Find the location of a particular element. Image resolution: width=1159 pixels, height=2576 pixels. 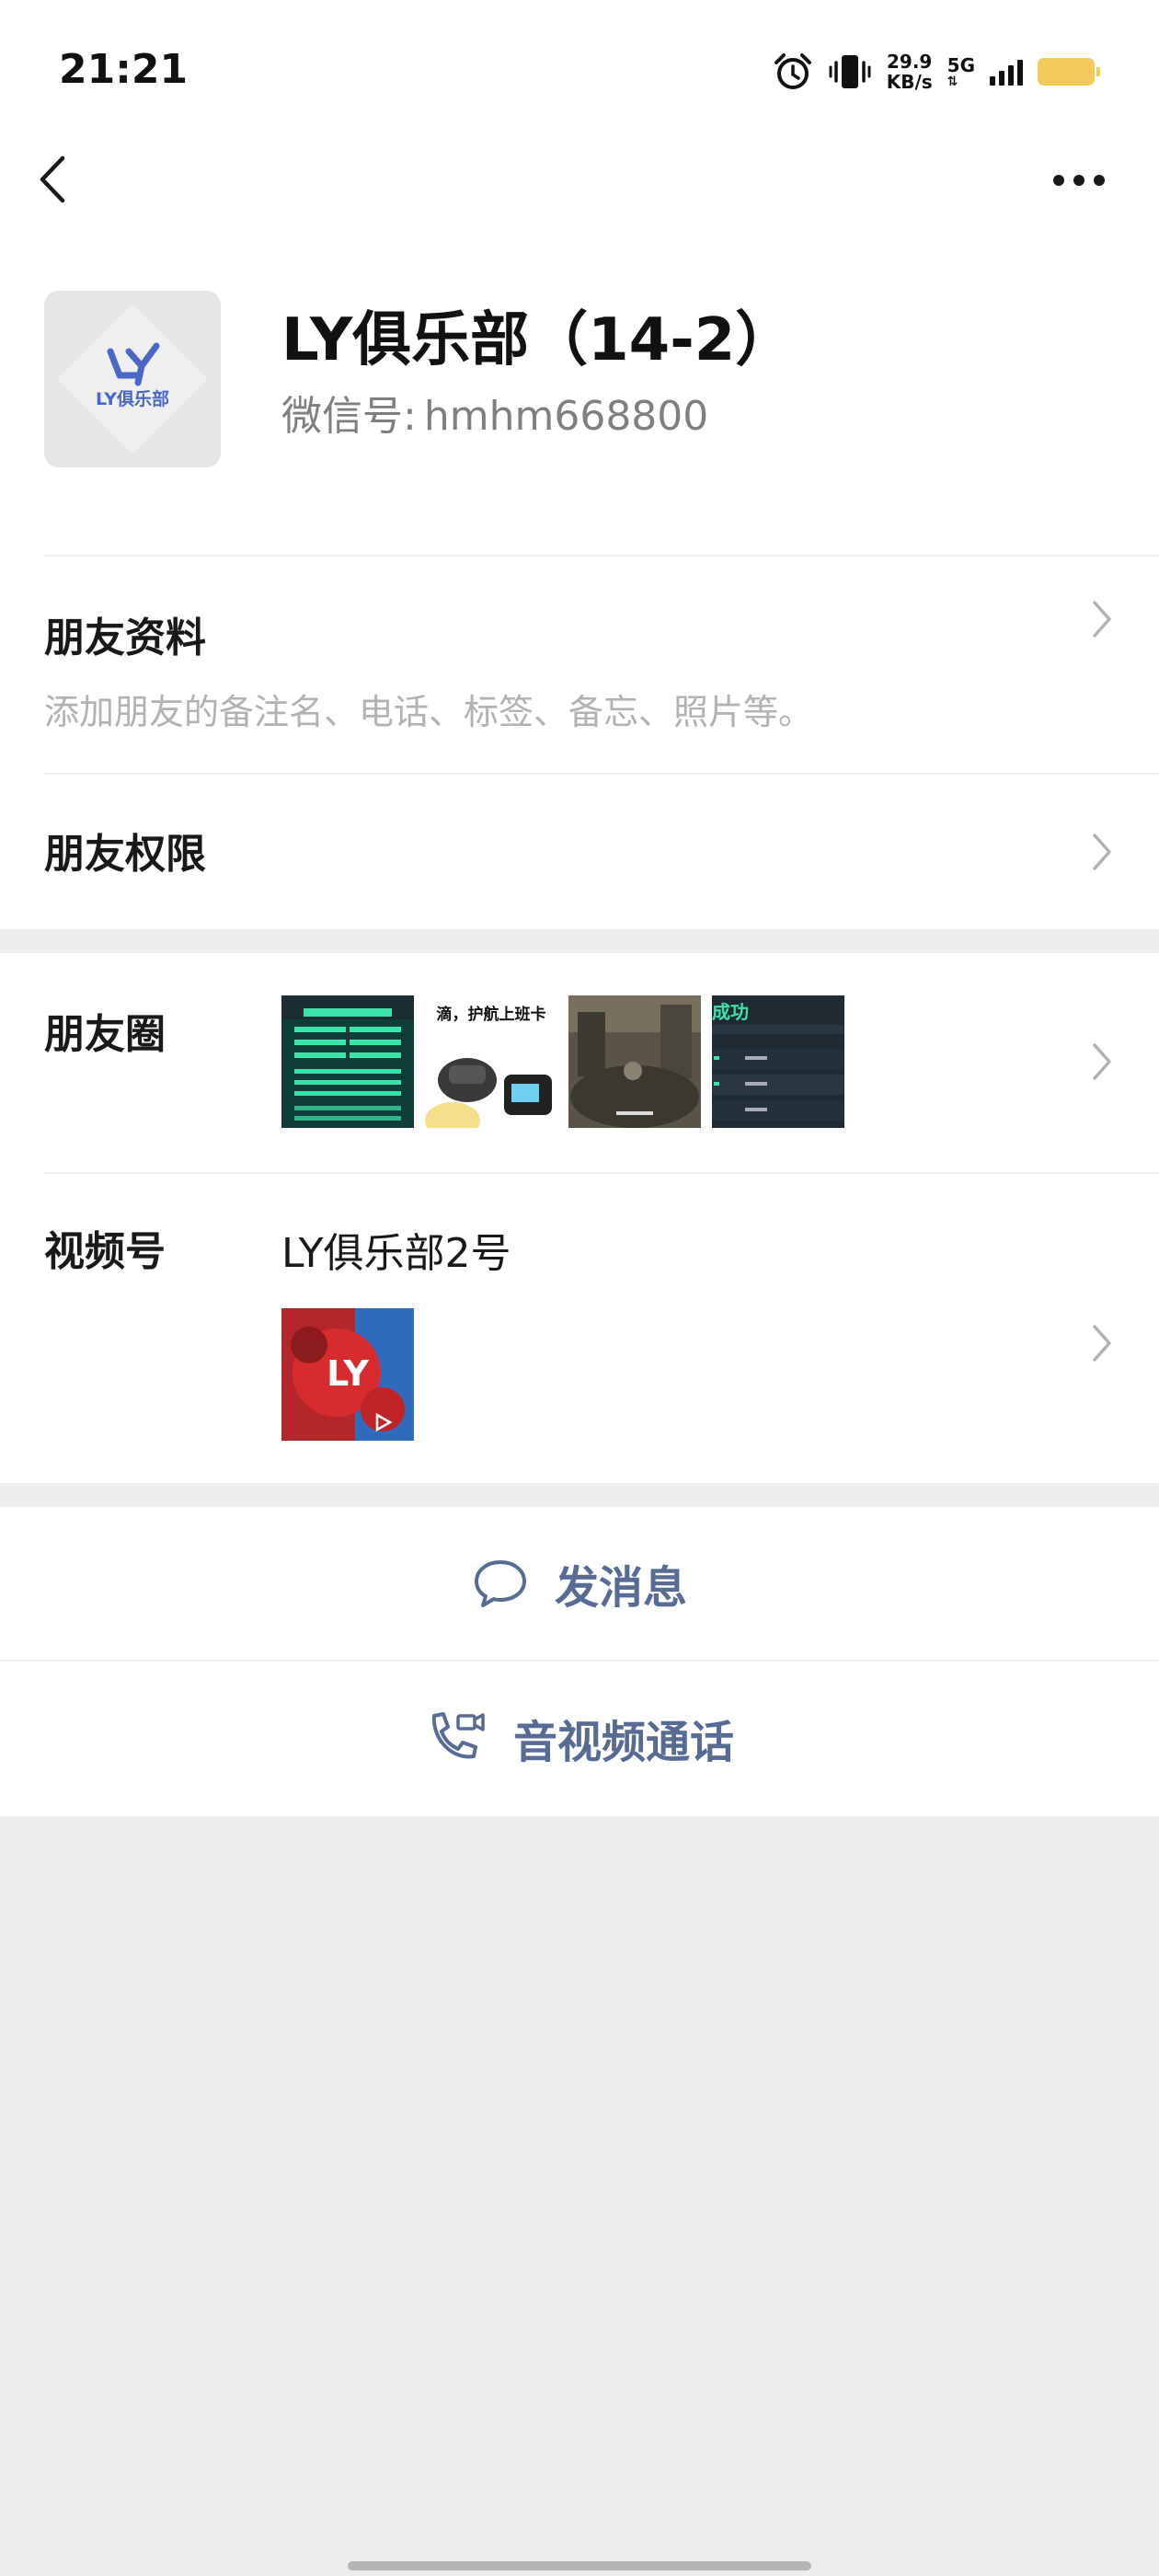

avatar-text: LY俱乐部 is located at coordinates (132, 398).